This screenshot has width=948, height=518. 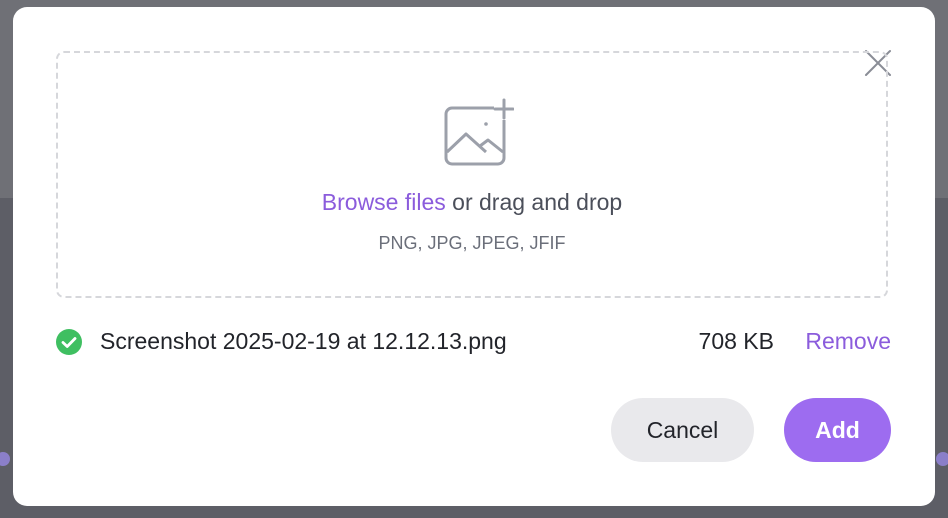 I want to click on accepted-file-types: PNG, JPG, JPEG, JFIF, so click(x=472, y=243).